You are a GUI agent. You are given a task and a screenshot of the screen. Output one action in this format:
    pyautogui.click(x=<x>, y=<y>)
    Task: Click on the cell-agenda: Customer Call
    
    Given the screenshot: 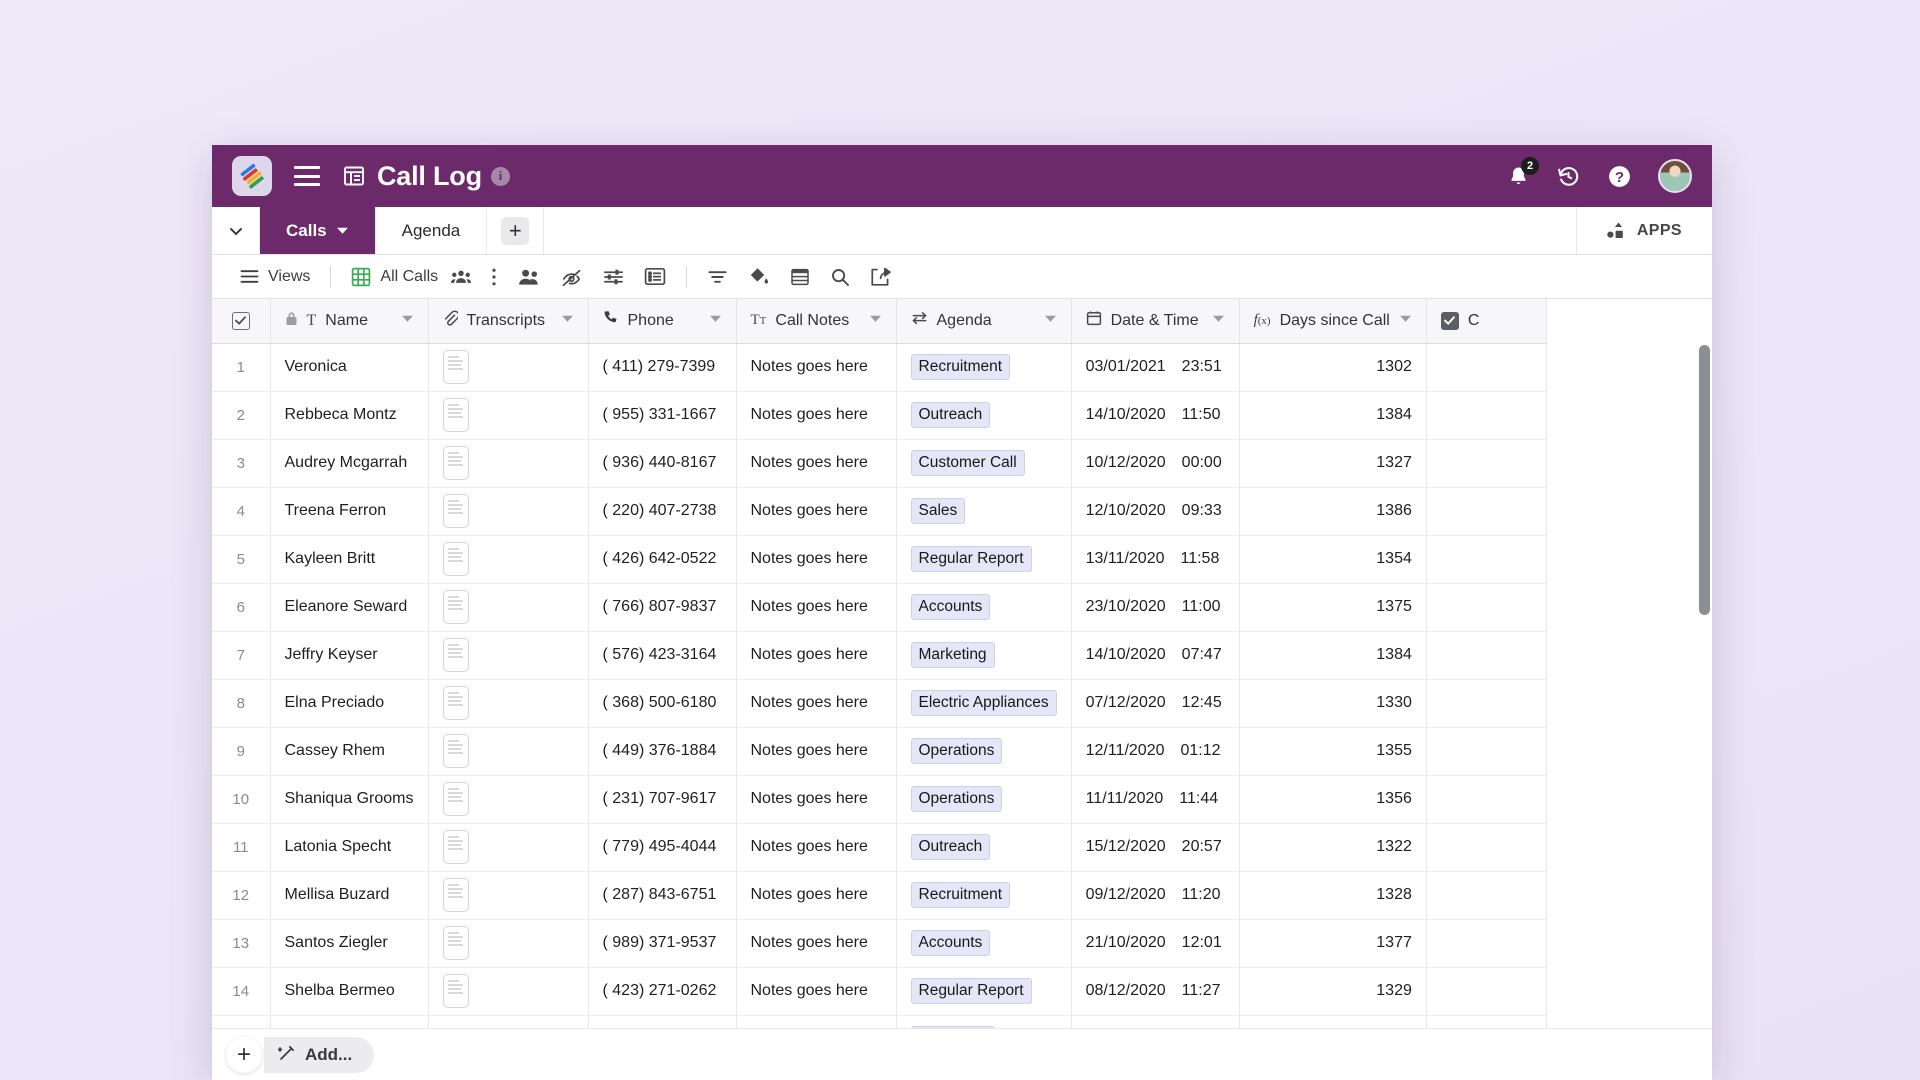 What is the action you would take?
    pyautogui.click(x=984, y=463)
    